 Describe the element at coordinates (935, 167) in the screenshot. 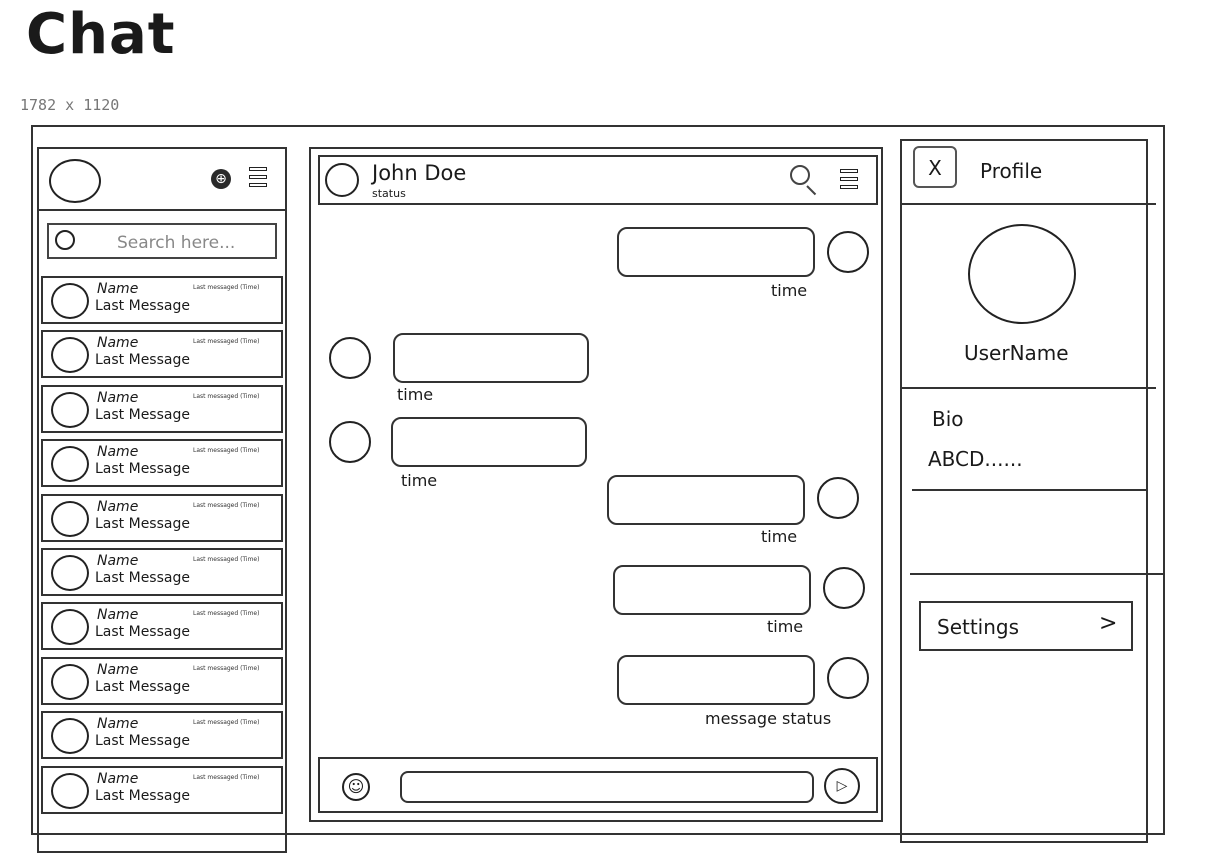

I see `close-button: X` at that location.